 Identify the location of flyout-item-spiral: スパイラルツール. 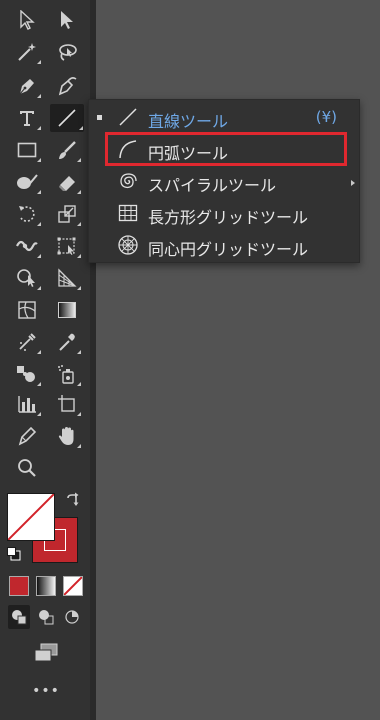
(224, 181).